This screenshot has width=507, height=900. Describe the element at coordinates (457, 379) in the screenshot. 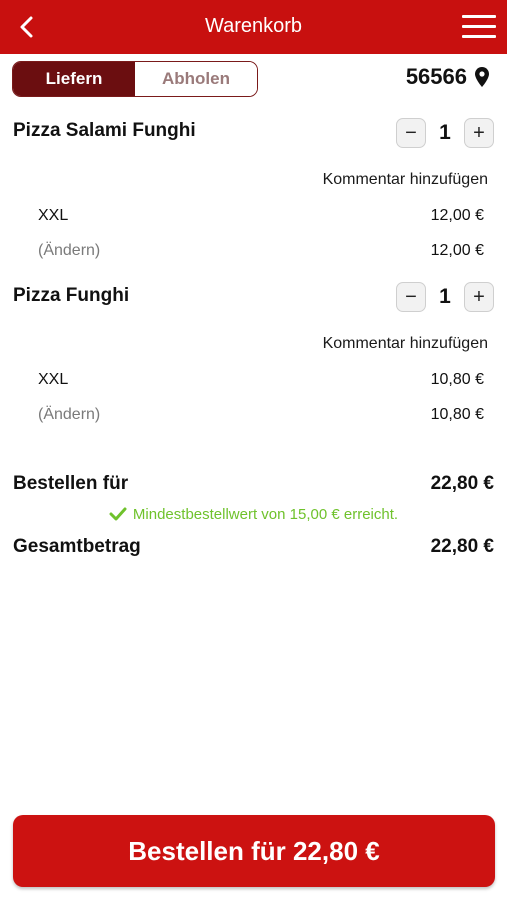

I see `item-size-price: 10,80 €` at that location.